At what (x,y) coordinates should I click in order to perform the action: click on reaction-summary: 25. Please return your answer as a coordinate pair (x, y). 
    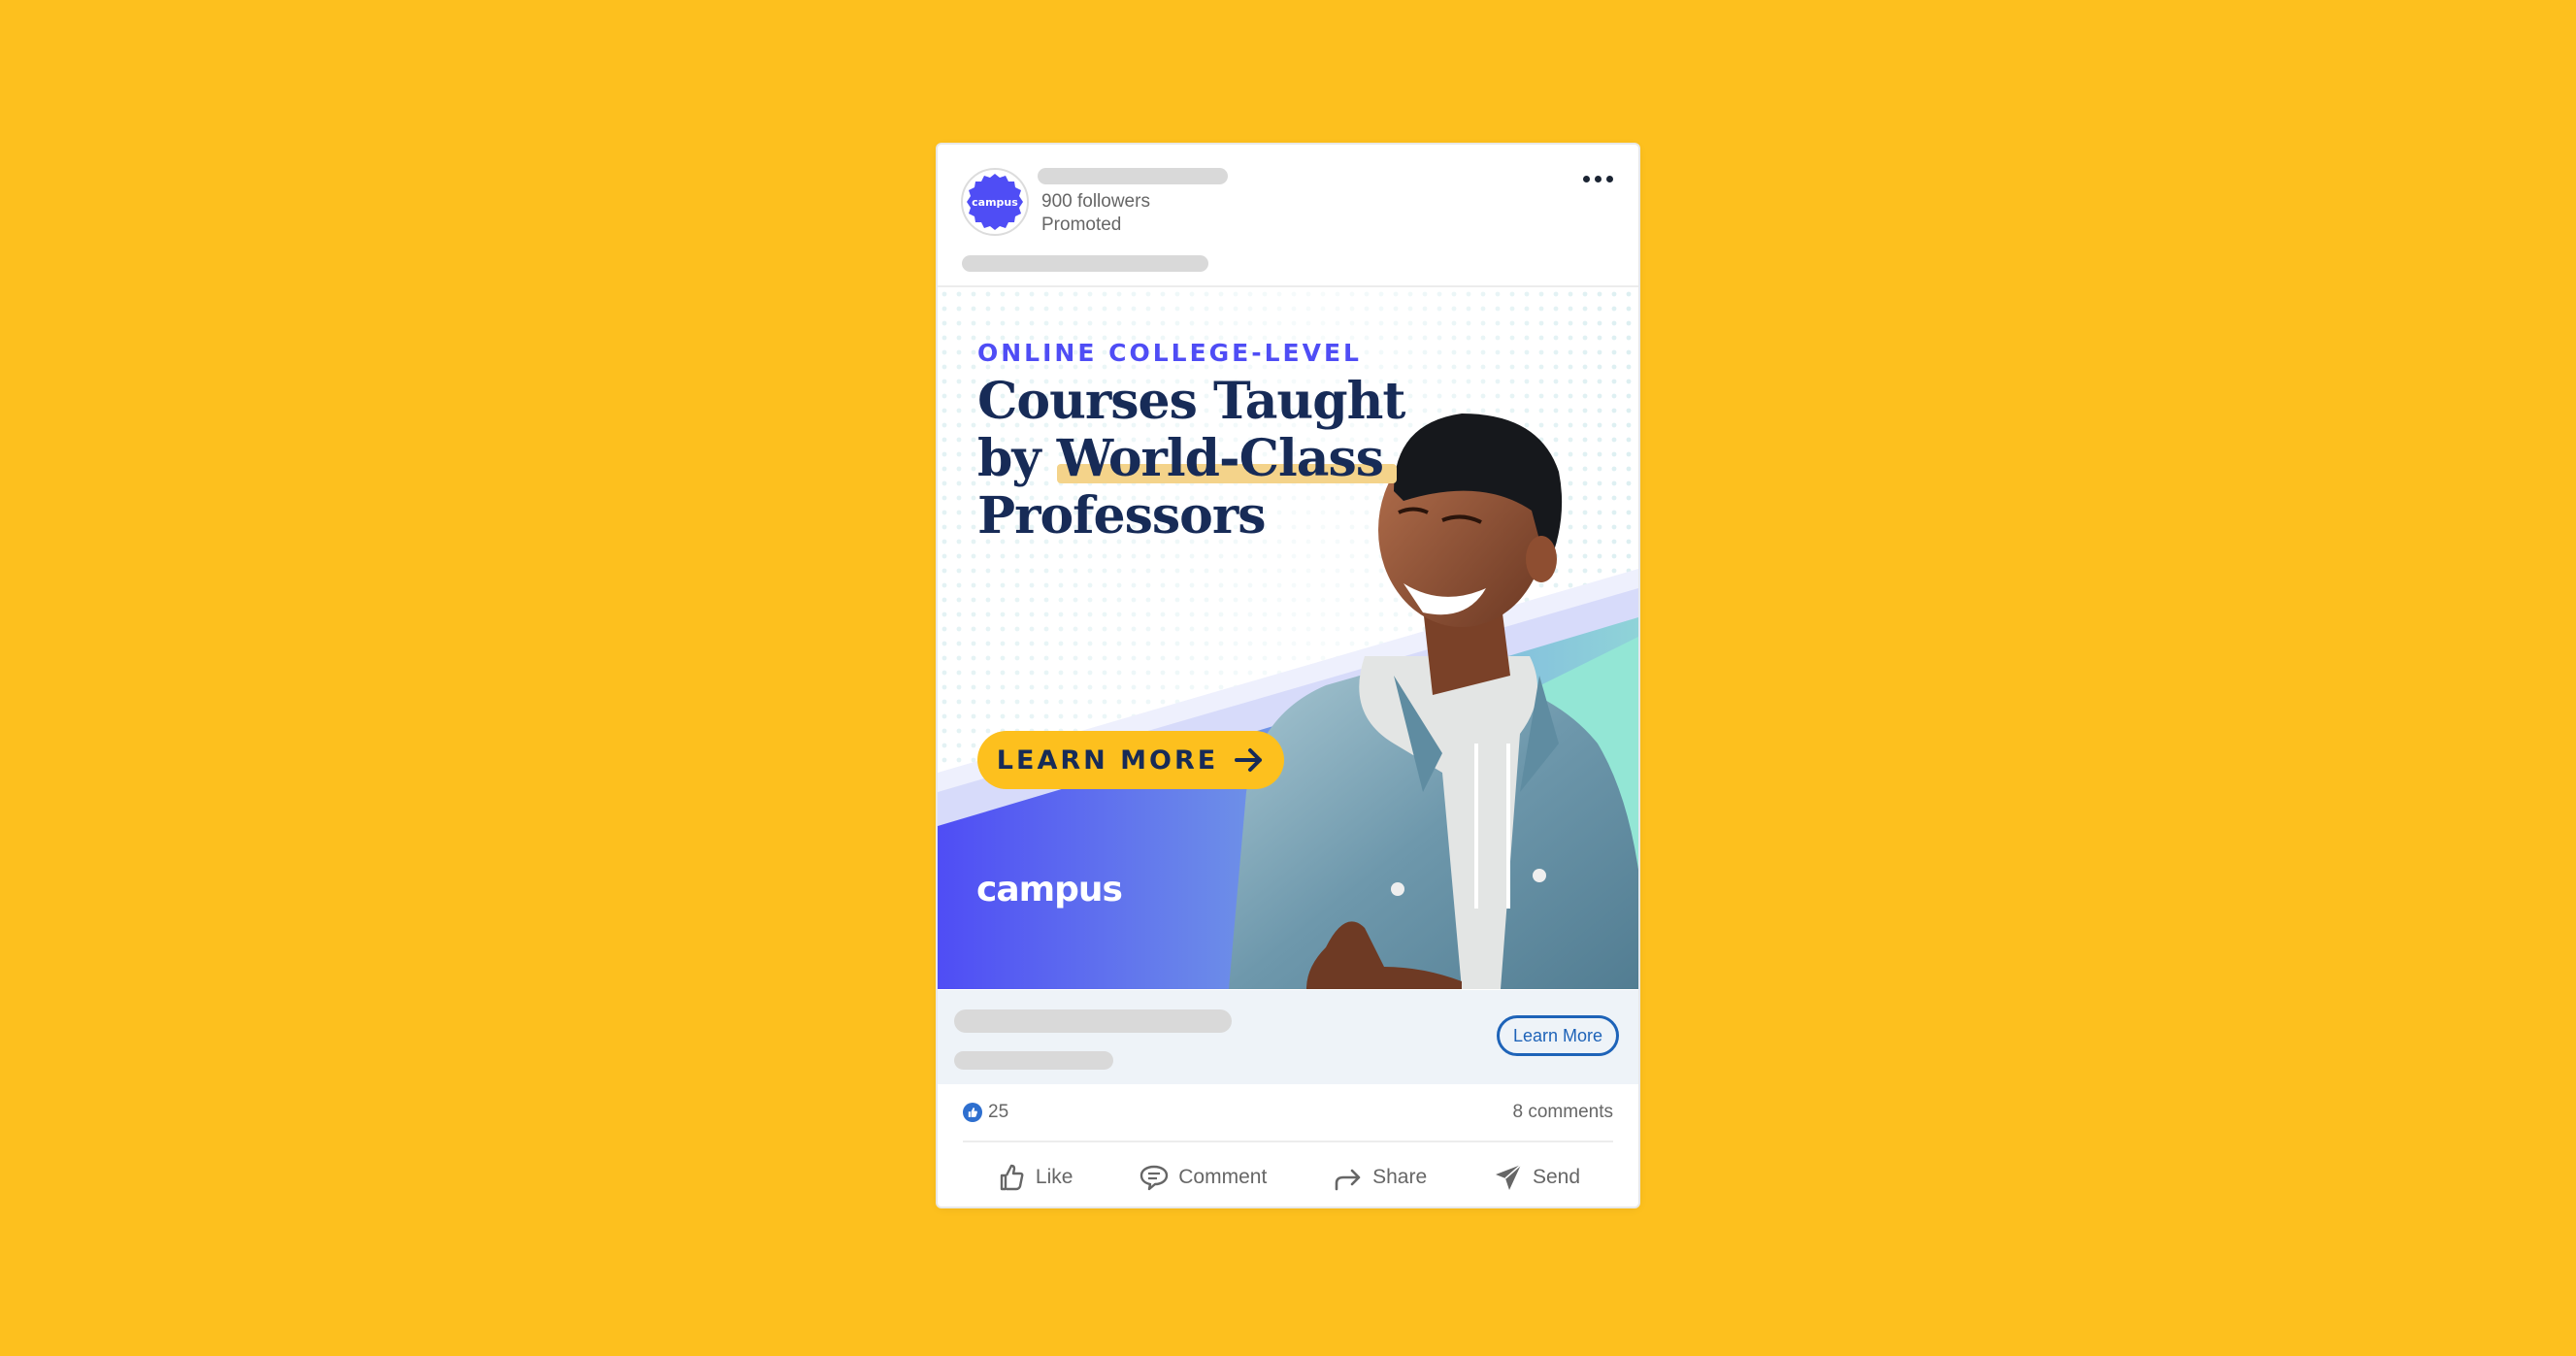
    Looking at the image, I should click on (985, 1112).